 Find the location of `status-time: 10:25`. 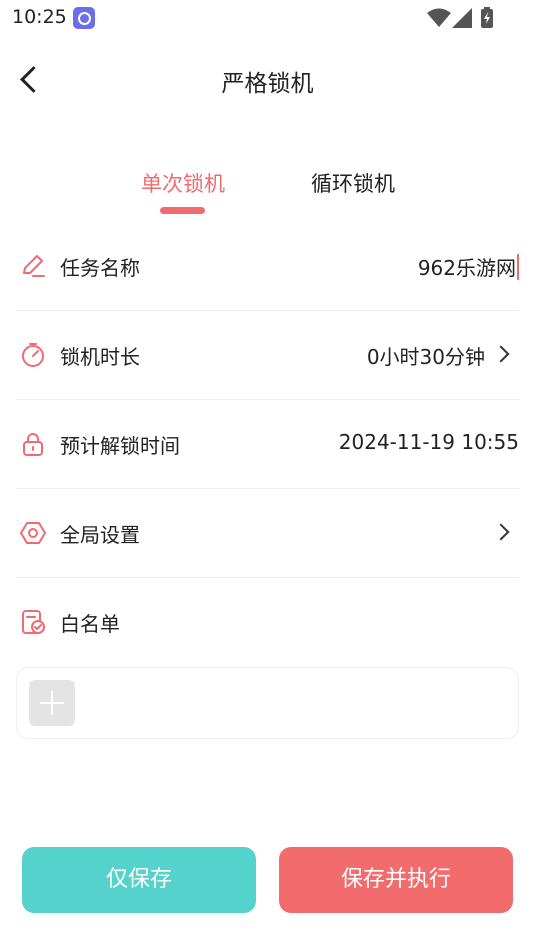

status-time: 10:25 is located at coordinates (39, 17).